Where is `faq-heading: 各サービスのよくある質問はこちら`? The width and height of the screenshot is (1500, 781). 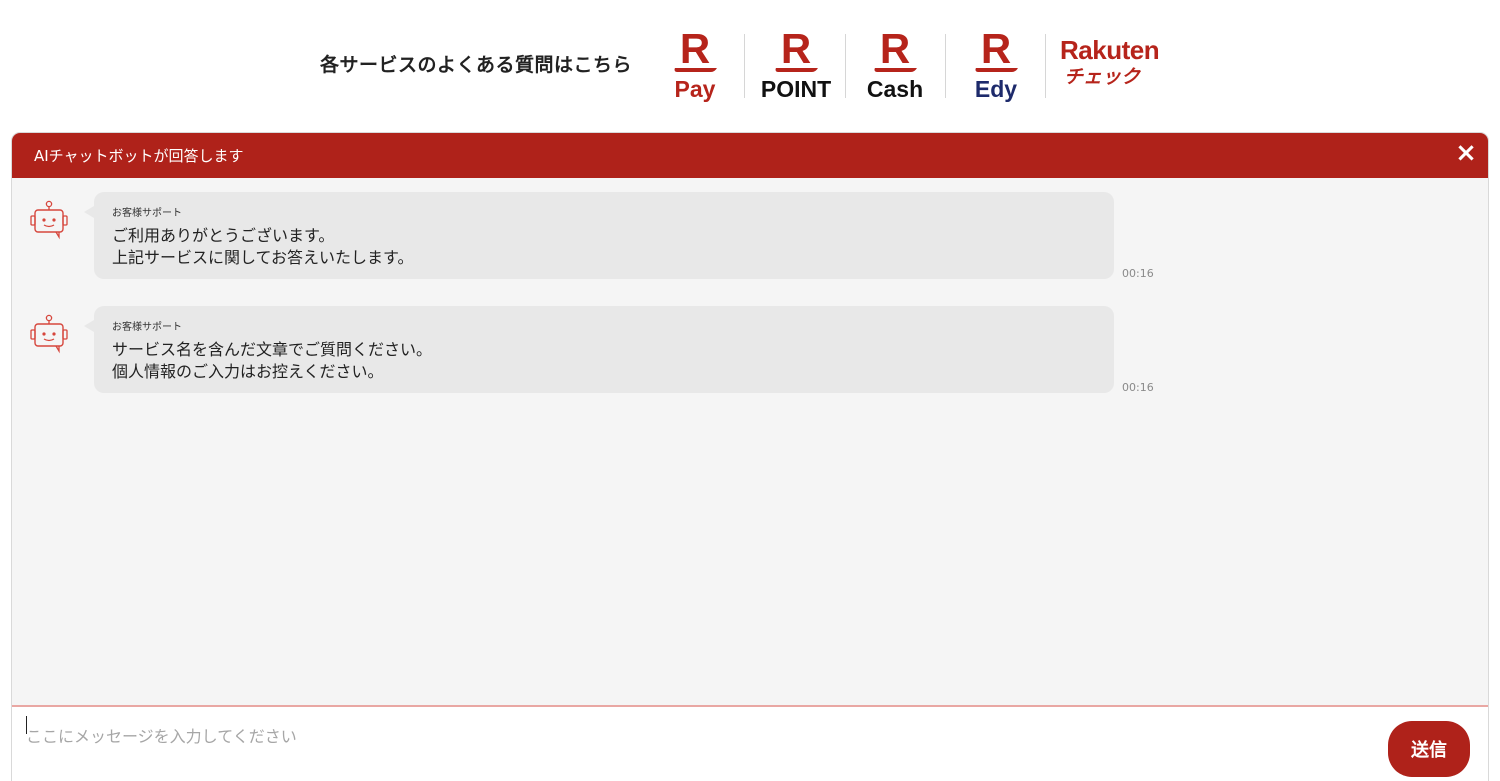 faq-heading: 各サービスのよくある質問はこちら is located at coordinates (476, 65).